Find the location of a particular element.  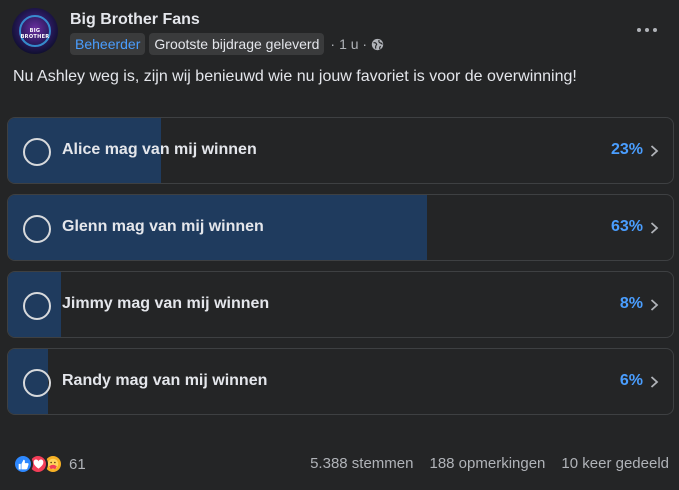

poll-option-label: Glenn mag van mij winnen is located at coordinates (163, 226).